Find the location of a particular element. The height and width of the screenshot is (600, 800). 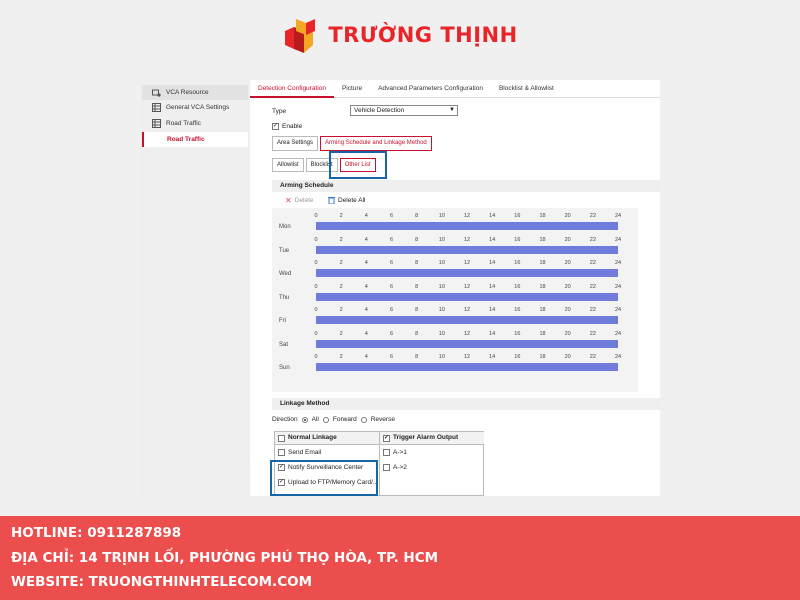

tab-detection-configuration: Detection Configuration is located at coordinates (292, 89).